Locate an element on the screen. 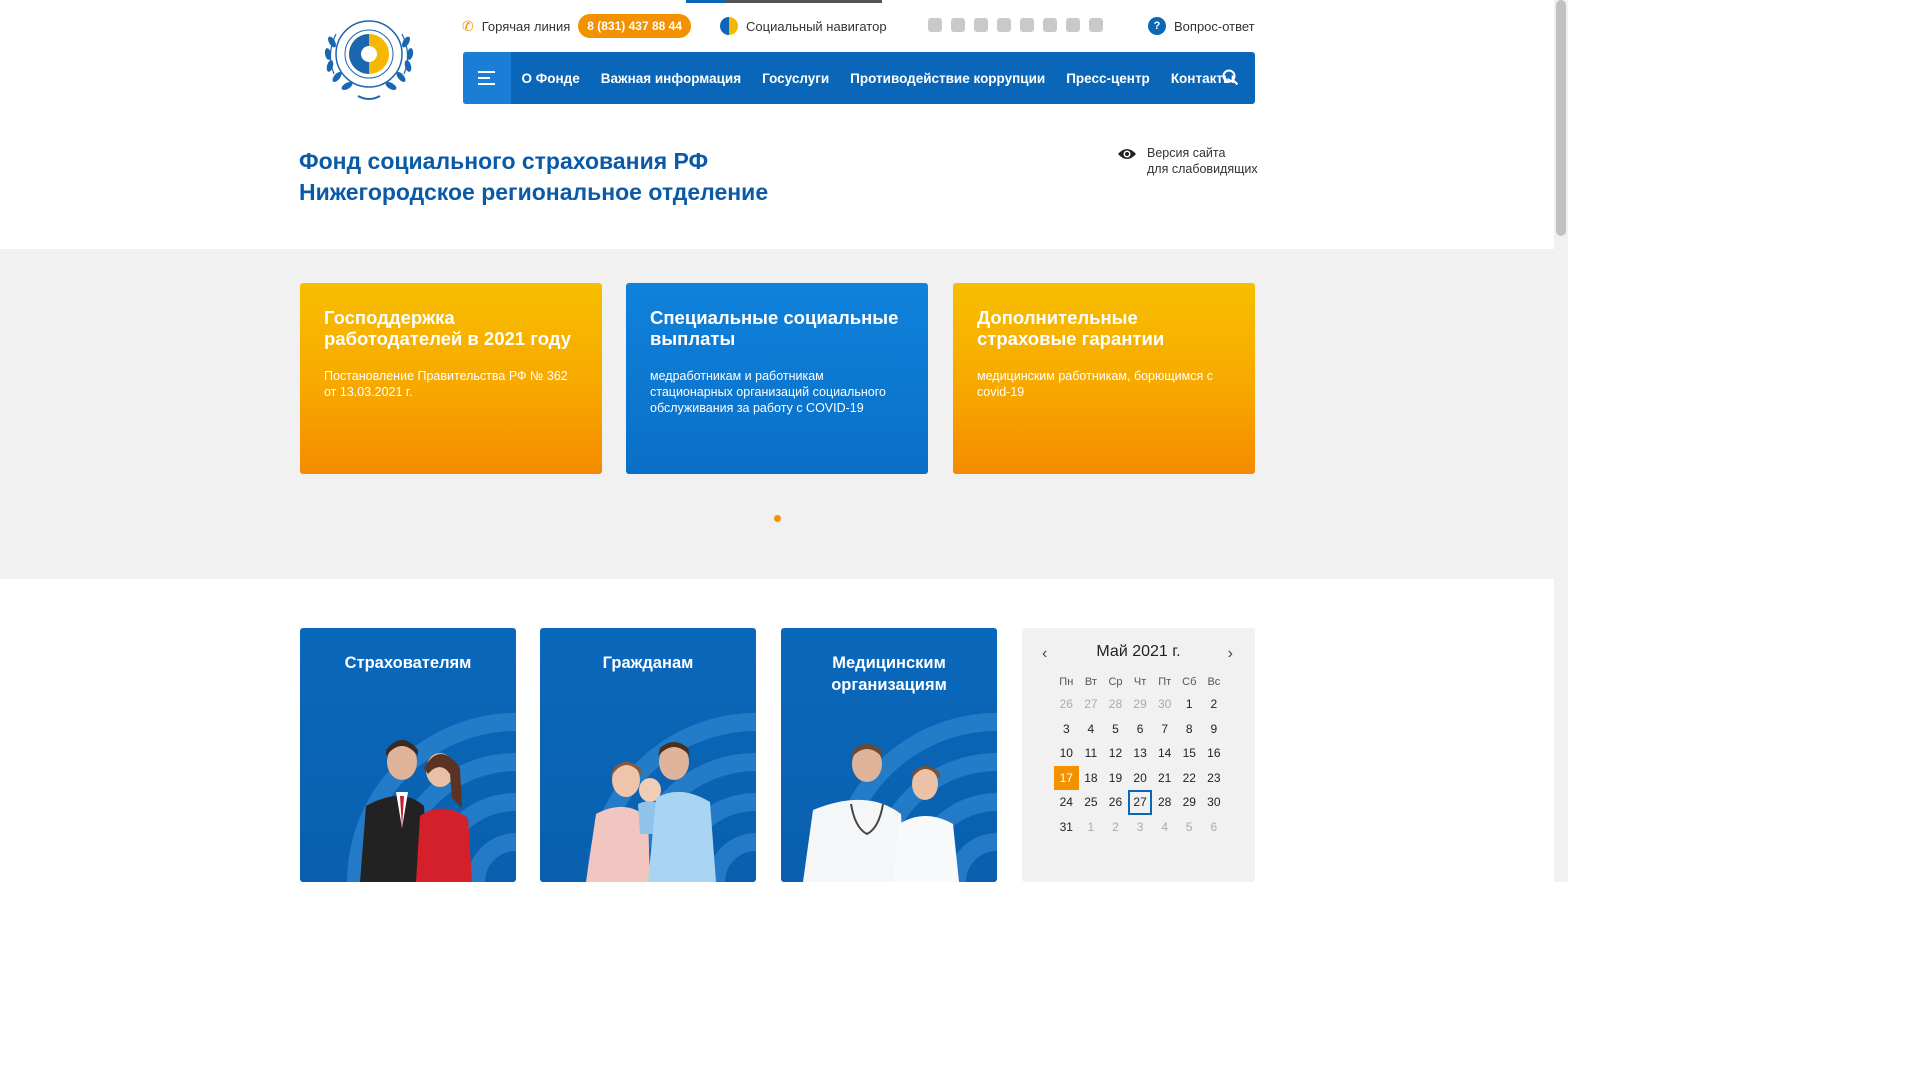 The width and height of the screenshot is (1920, 1080). site-title-line2: Нижегородское региональное отделение is located at coordinates (534, 192).